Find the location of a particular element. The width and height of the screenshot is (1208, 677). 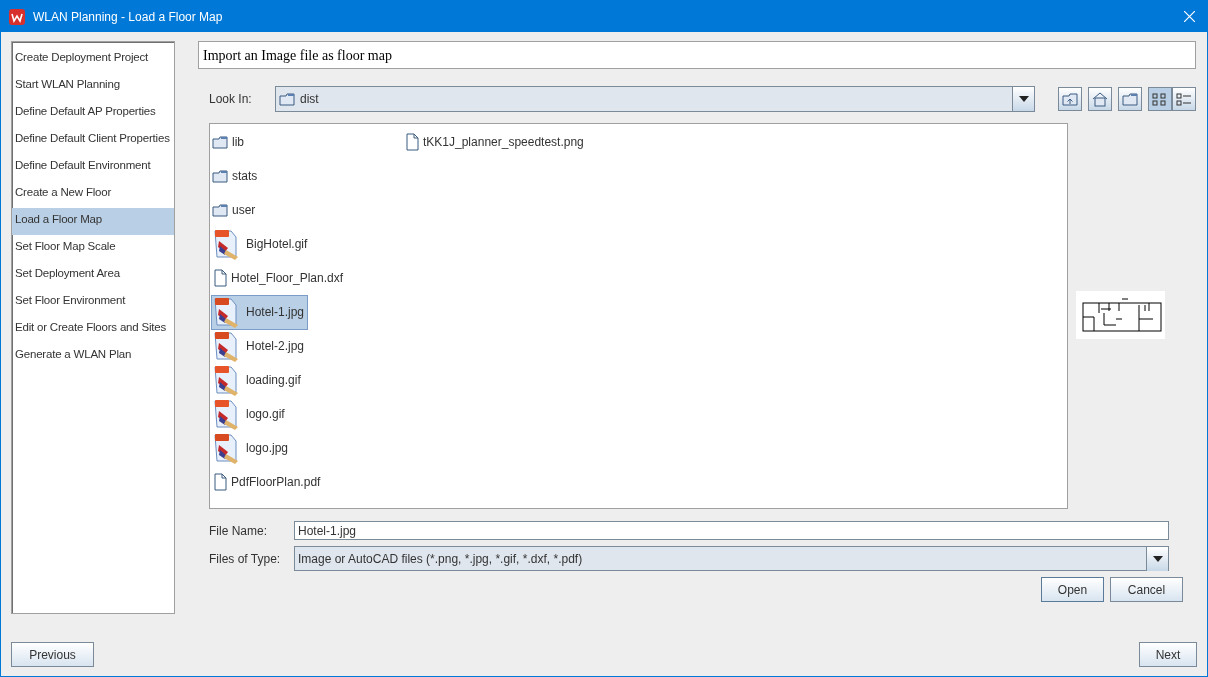

file-item: logo.gif is located at coordinates (250, 414).